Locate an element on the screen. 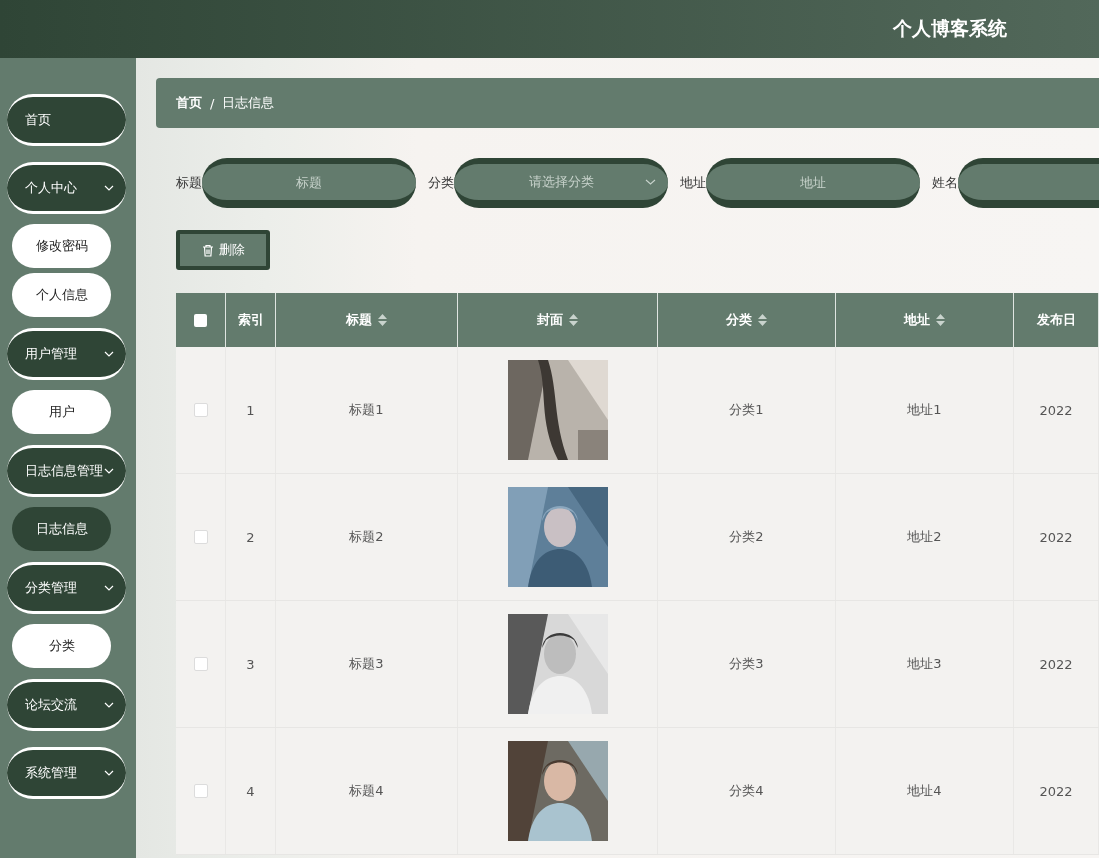  input-field: 标题 is located at coordinates (309, 183).